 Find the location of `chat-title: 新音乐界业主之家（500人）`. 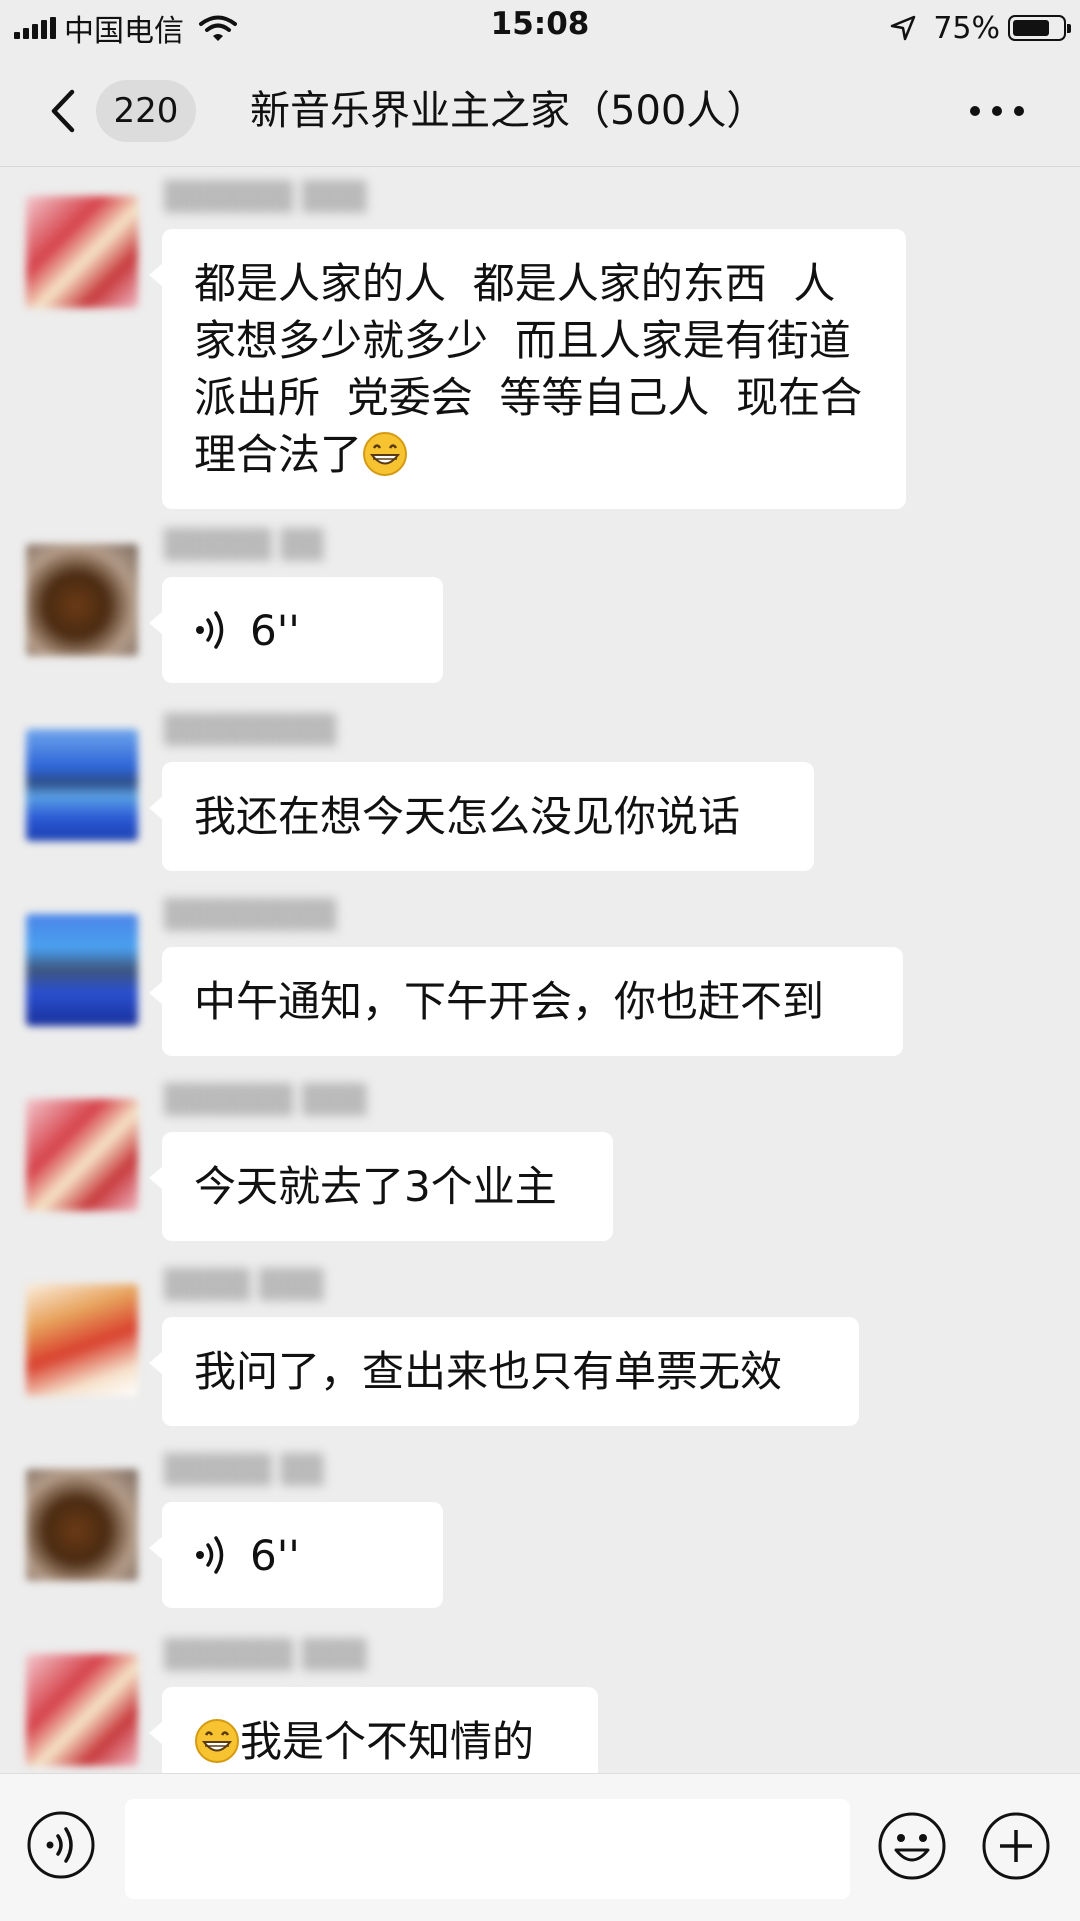

chat-title: 新音乐界业主之家（500人） is located at coordinates (508, 111).